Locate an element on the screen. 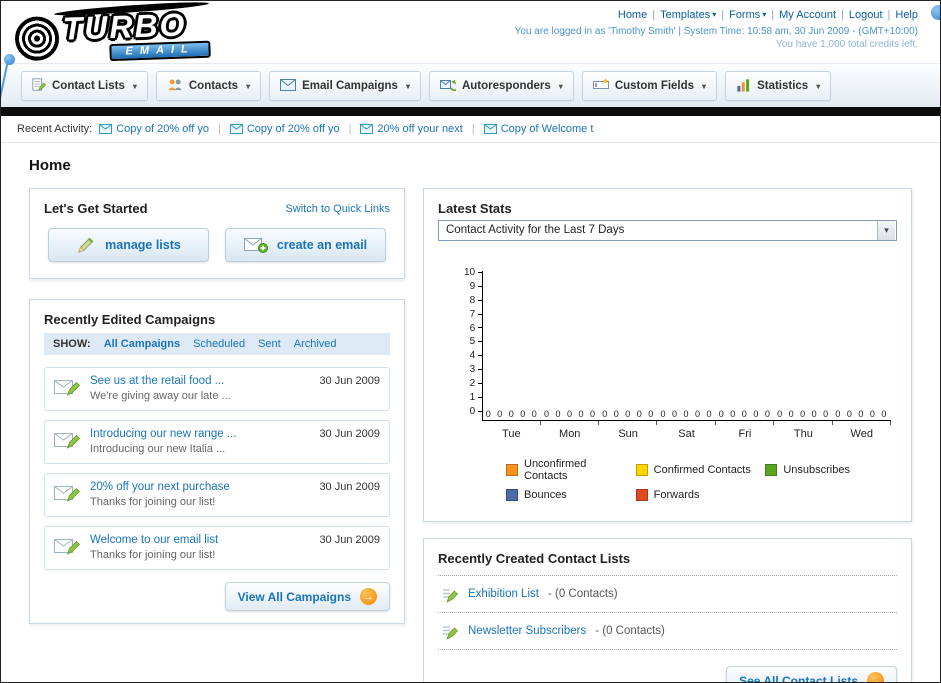 This screenshot has height=683, width=941. tab-email-campaigns: Email Campaigns ▾ is located at coordinates (345, 86).